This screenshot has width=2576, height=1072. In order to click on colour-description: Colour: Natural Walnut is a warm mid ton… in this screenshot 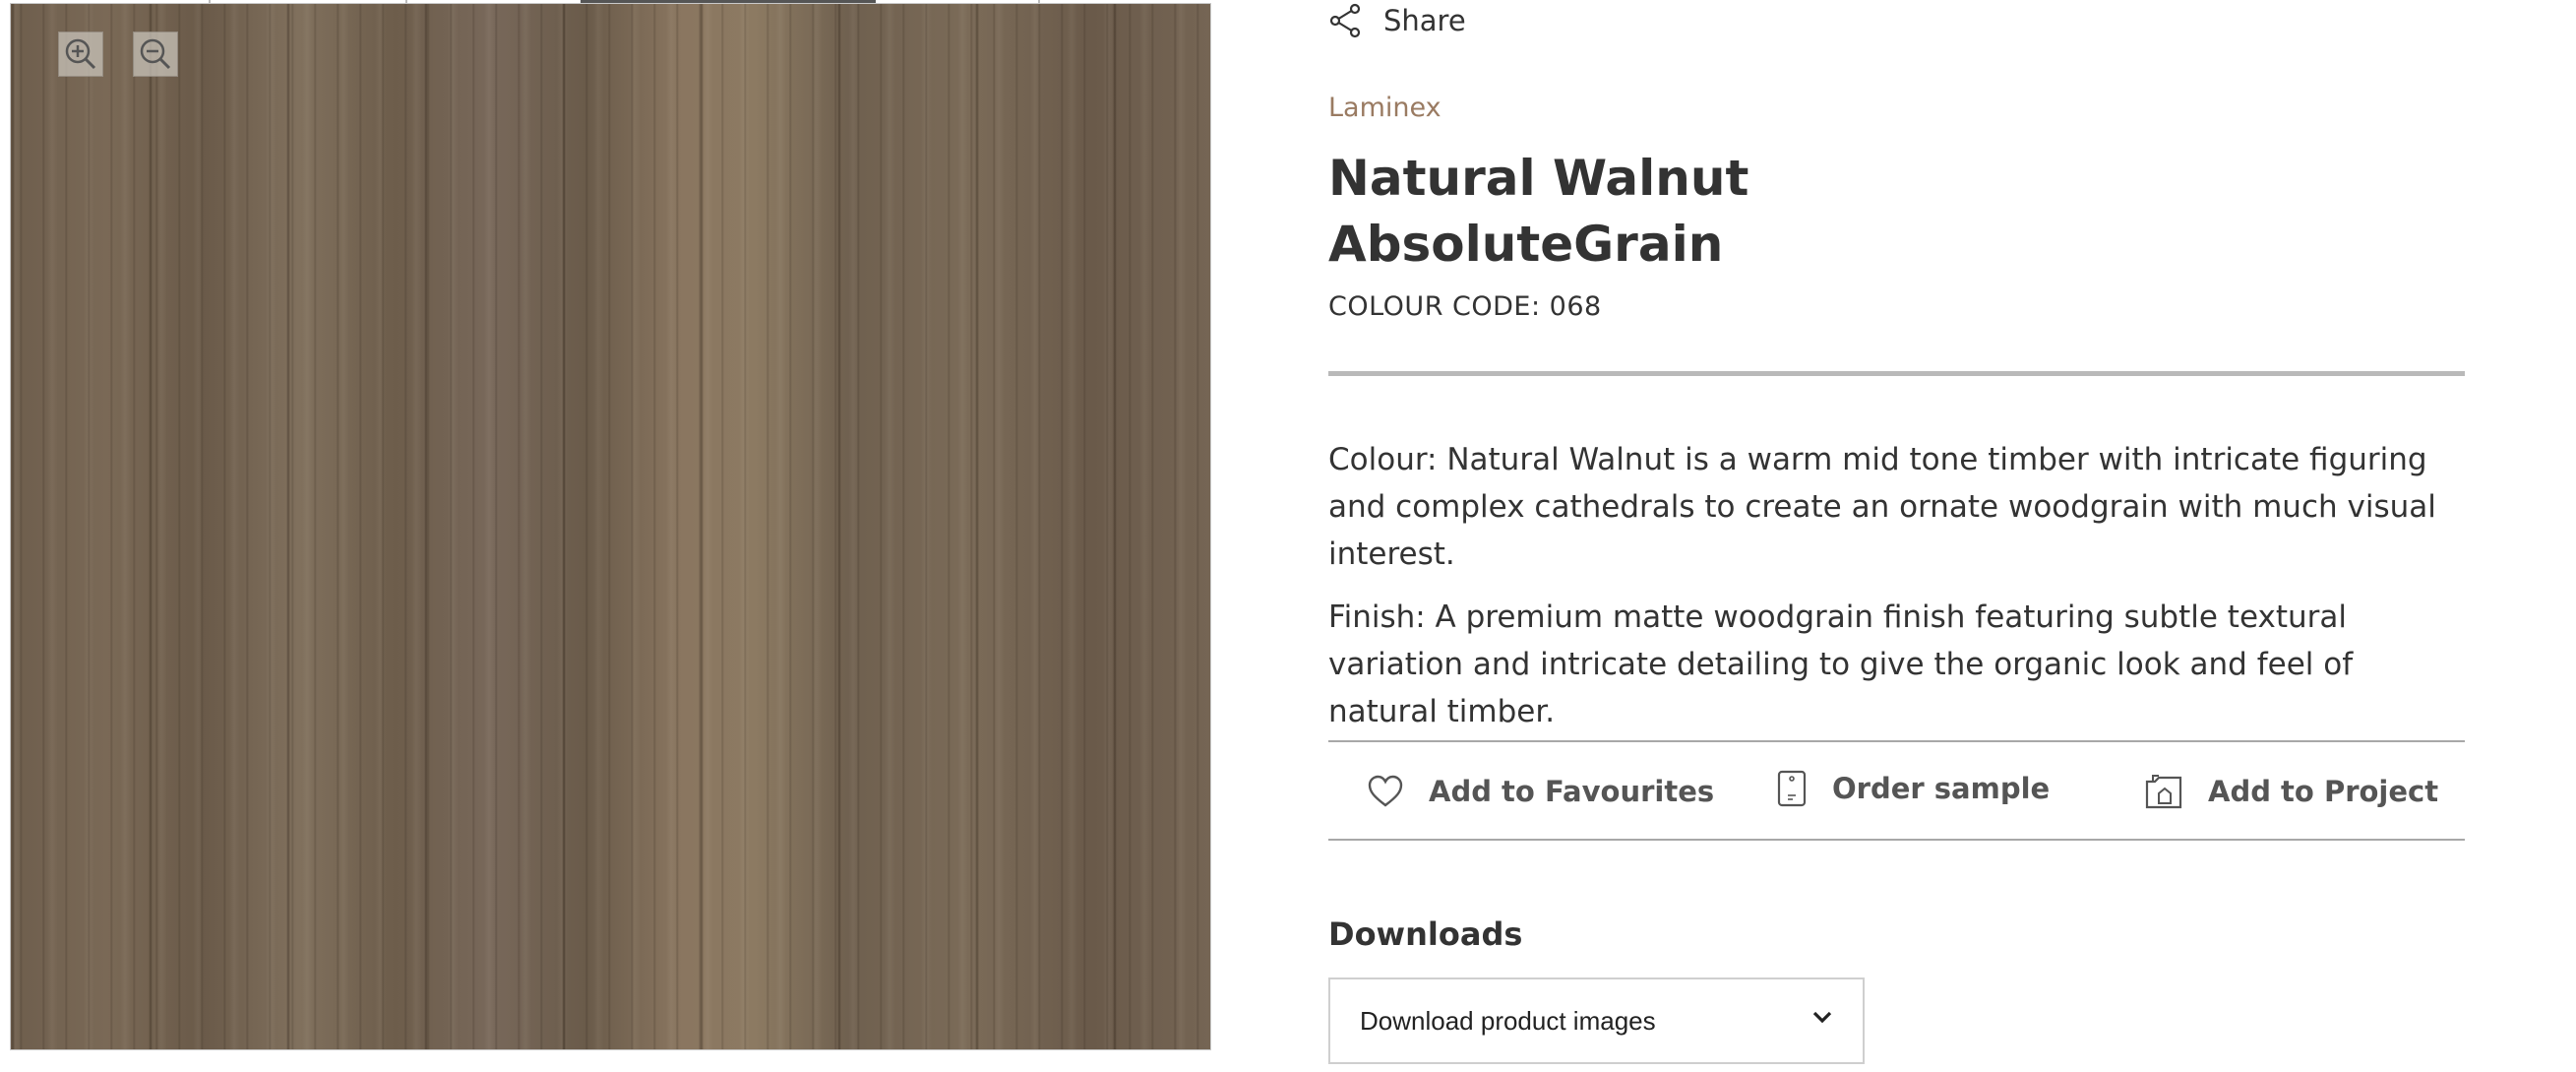, I will do `click(1882, 507)`.